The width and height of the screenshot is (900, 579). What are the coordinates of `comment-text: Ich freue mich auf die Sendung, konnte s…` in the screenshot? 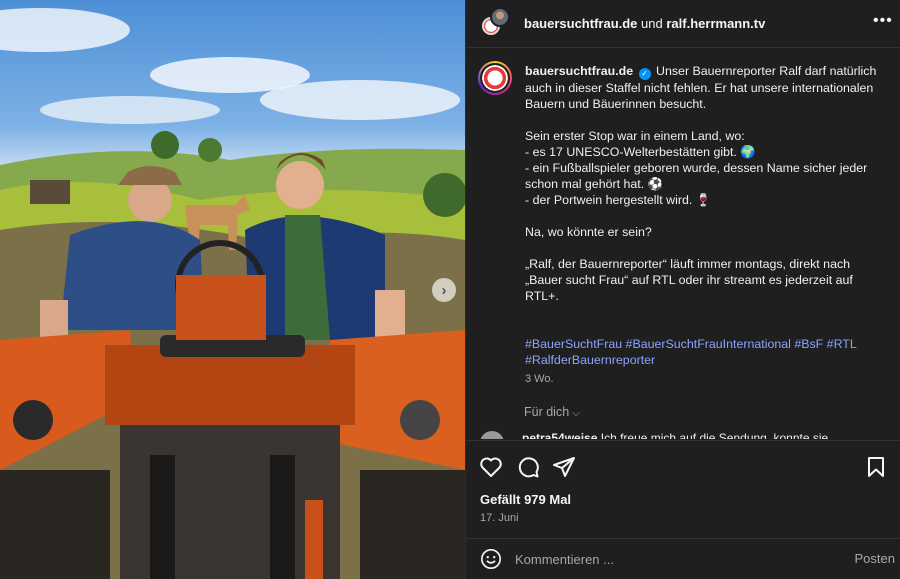 It's located at (714, 435).